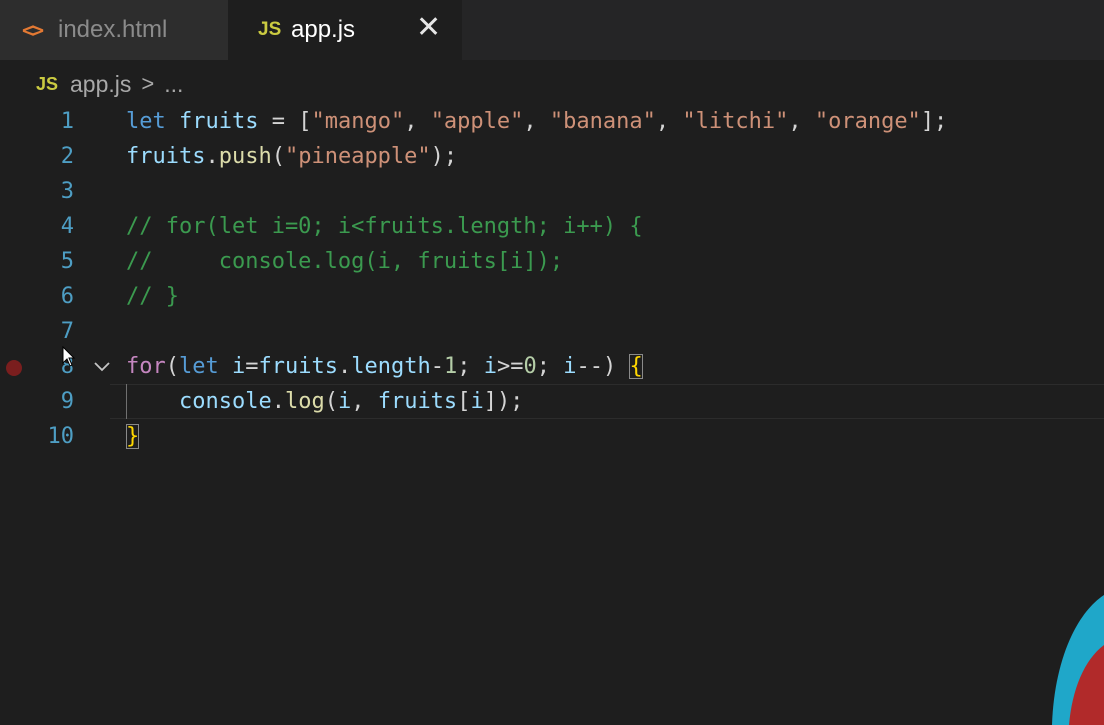  Describe the element at coordinates (323, 29) in the screenshot. I see `tab-label: app.js` at that location.